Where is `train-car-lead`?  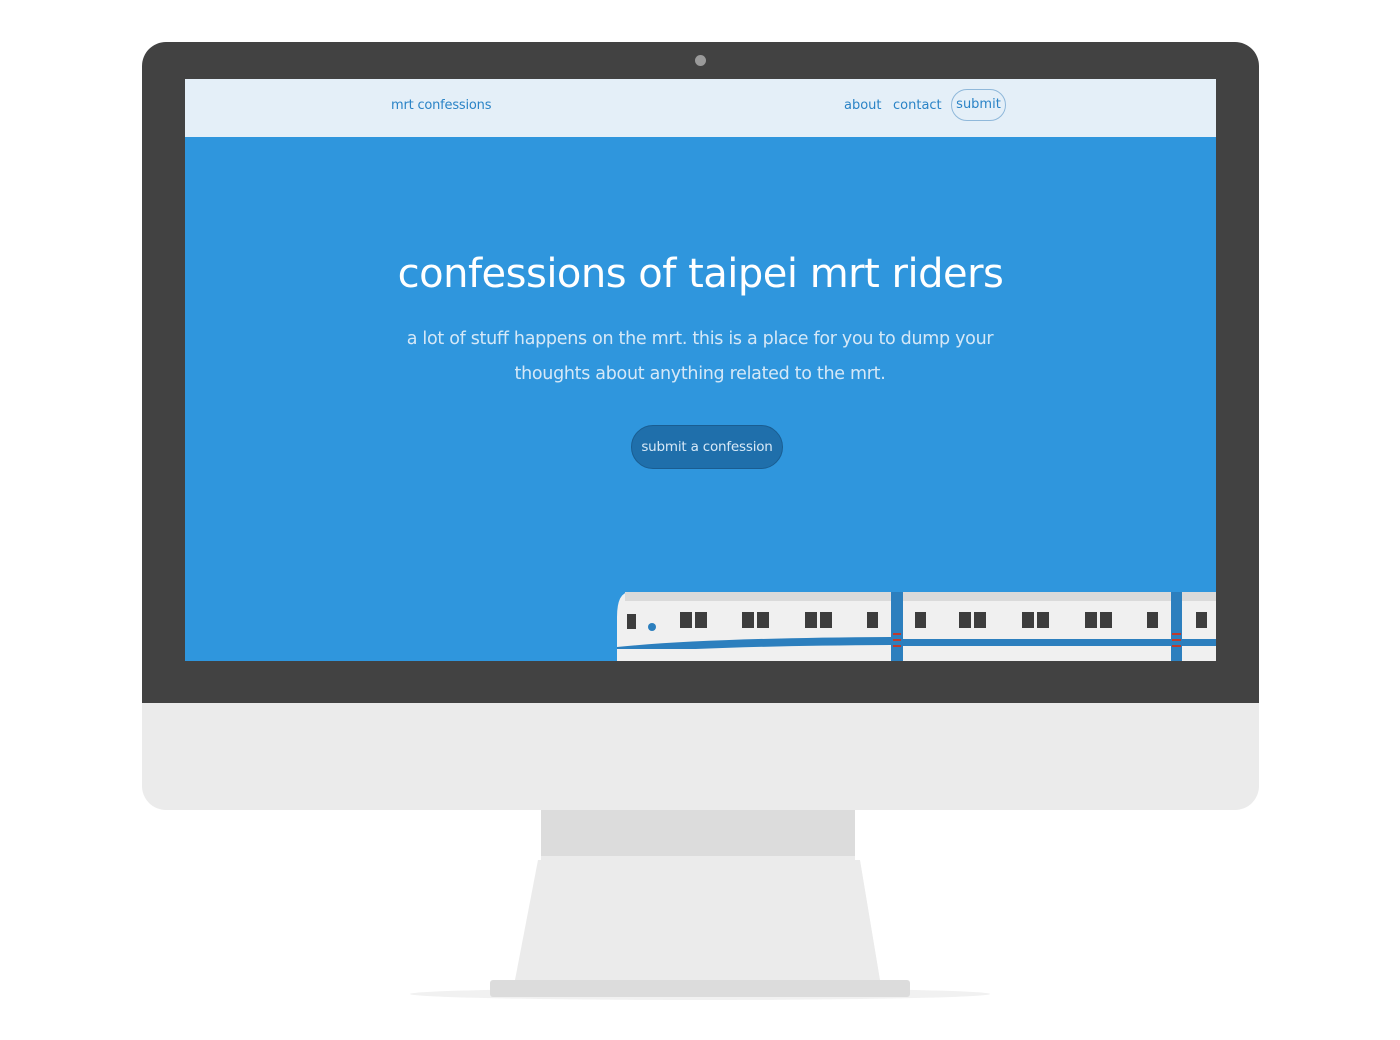 train-car-lead is located at coordinates (754, 626).